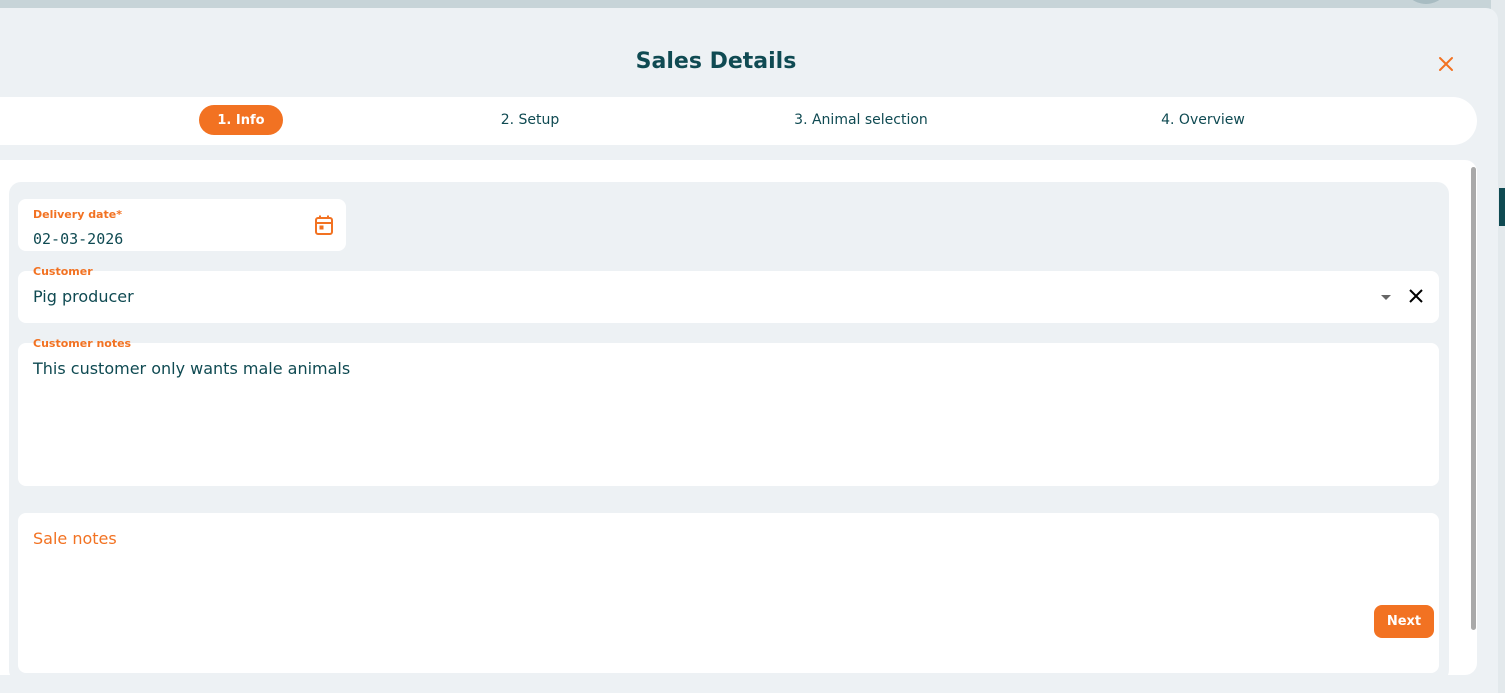  Describe the element at coordinates (1416, 296) in the screenshot. I see `clear-icon` at that location.